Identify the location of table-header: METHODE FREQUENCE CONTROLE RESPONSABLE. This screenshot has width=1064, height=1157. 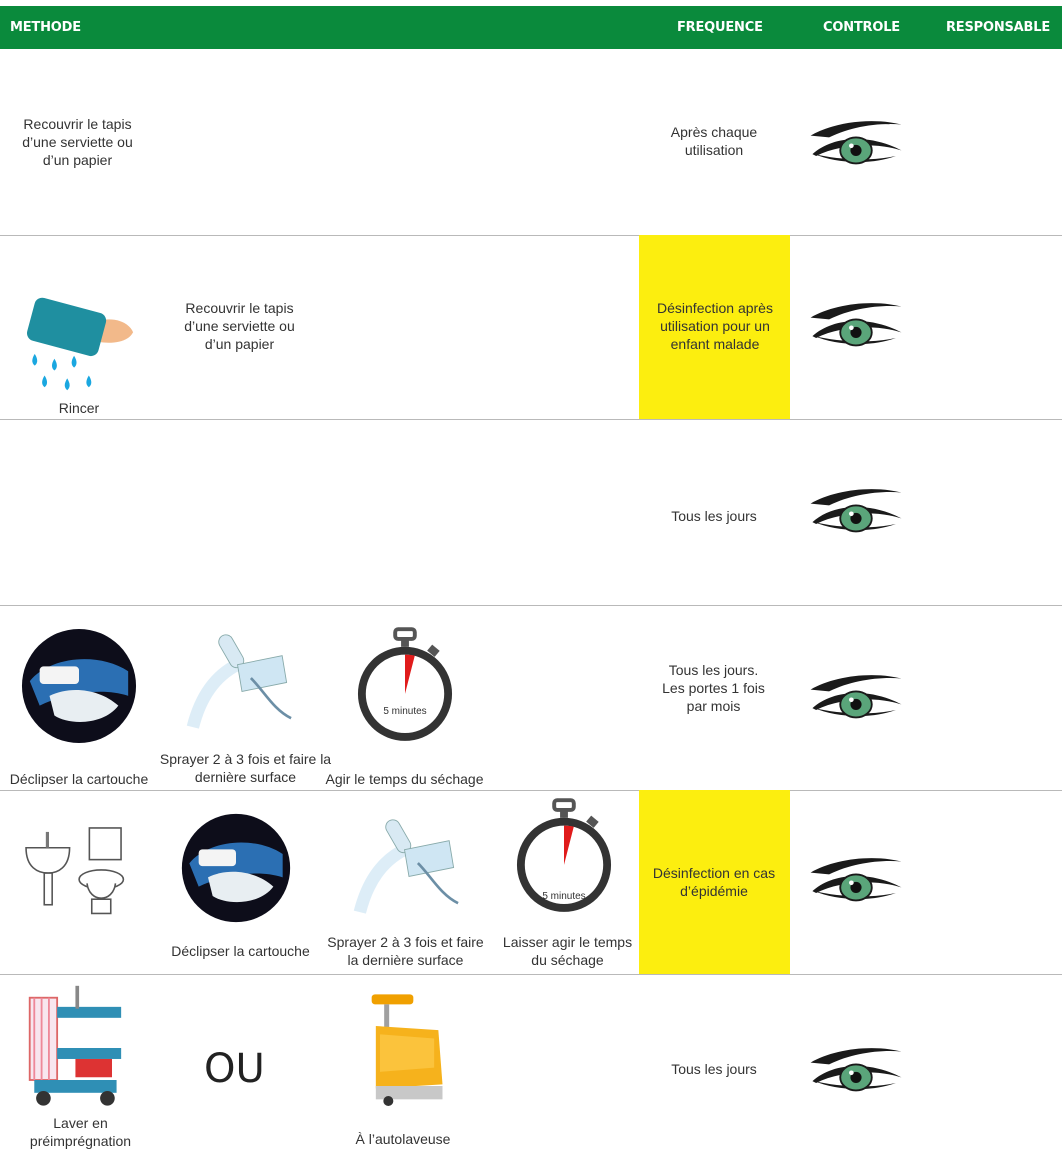
(531, 27).